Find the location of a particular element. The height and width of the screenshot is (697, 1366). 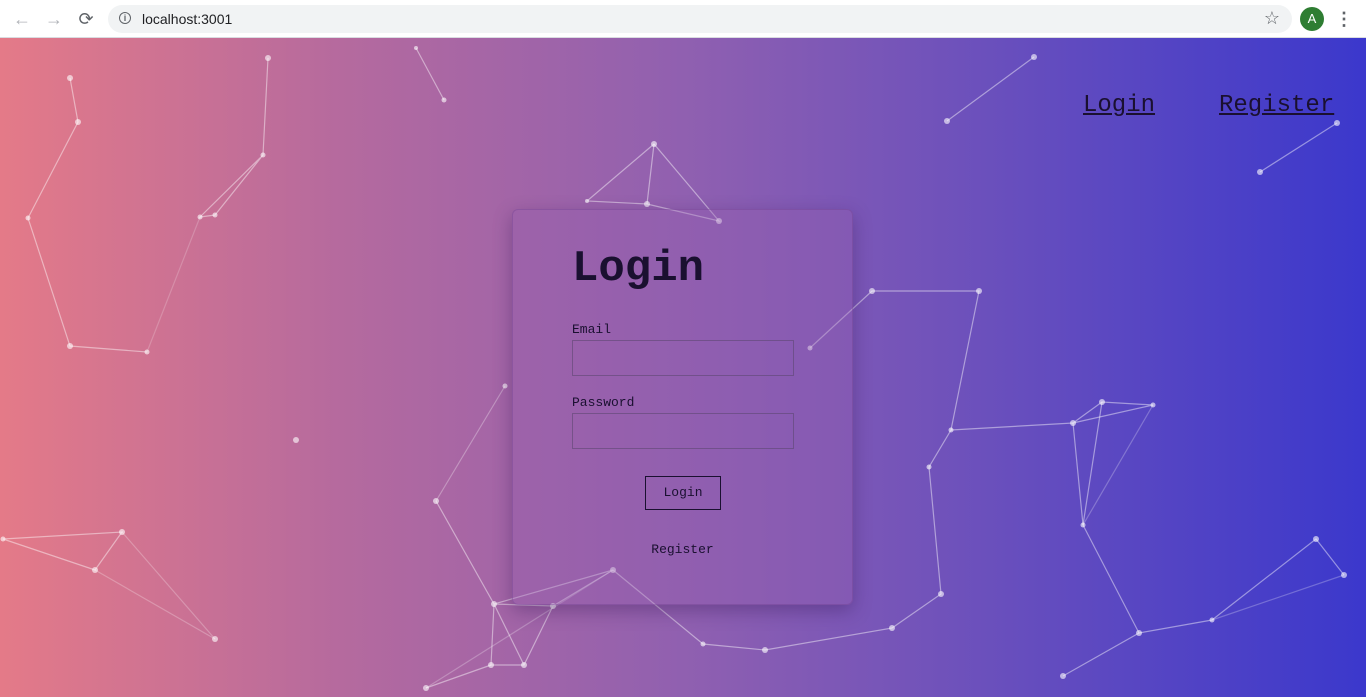

password-label: Password is located at coordinates (603, 402).